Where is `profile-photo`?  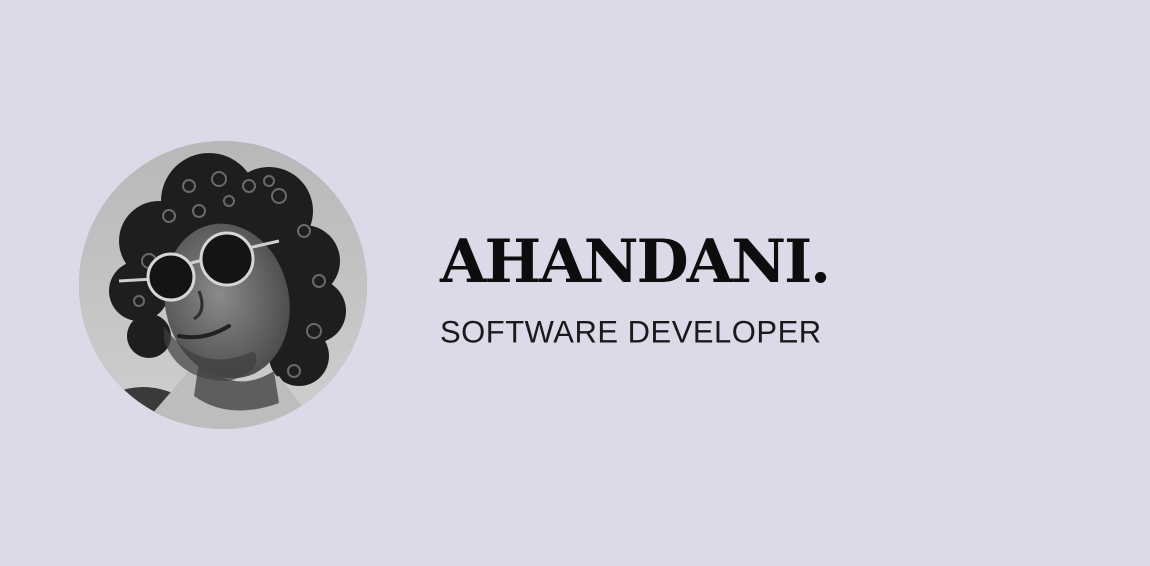
profile-photo is located at coordinates (223, 285).